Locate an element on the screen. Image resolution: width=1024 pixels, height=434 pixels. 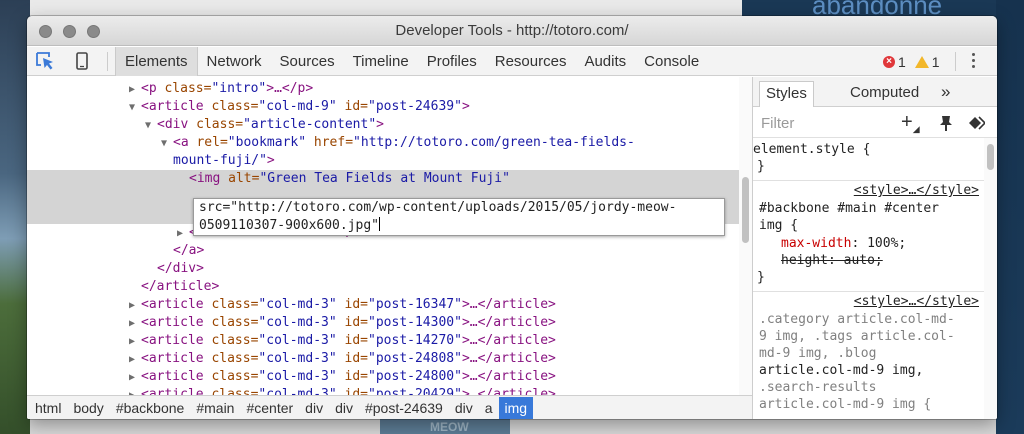
dom-node: ▶ <p class="intro">…</p> is located at coordinates (383, 89).